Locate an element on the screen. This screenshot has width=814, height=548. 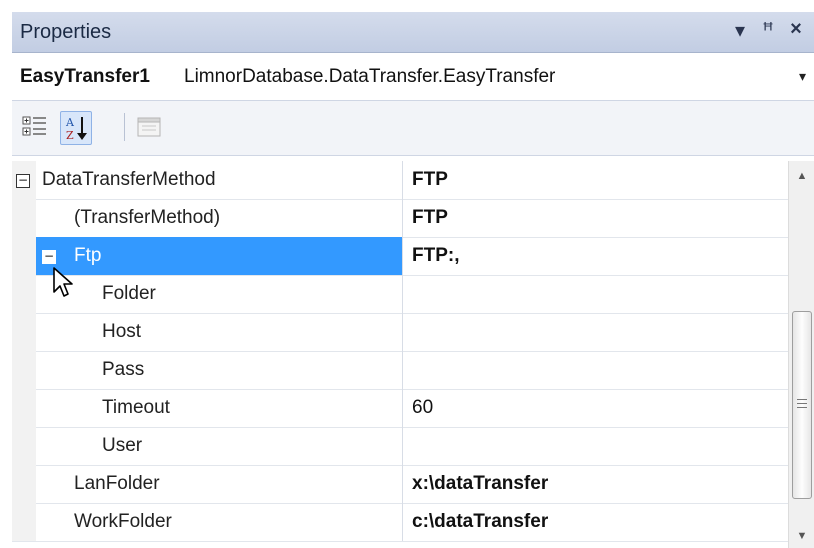
property-row-folder: Folder is located at coordinates (400, 294).